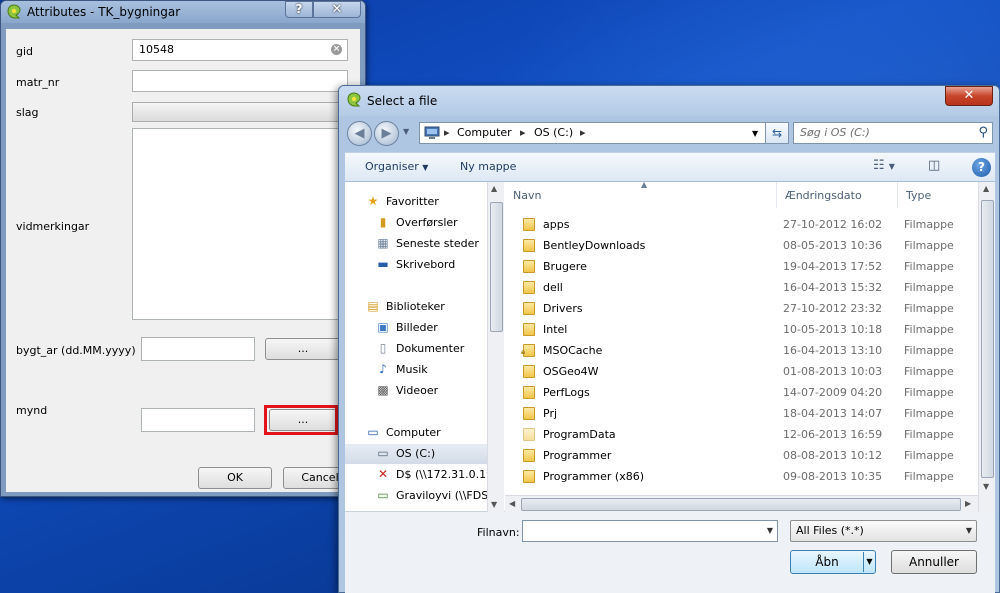 The image size is (1000, 593). Describe the element at coordinates (416, 265) in the screenshot. I see `nav-item-desktop: ▬ Skrivebord` at that location.